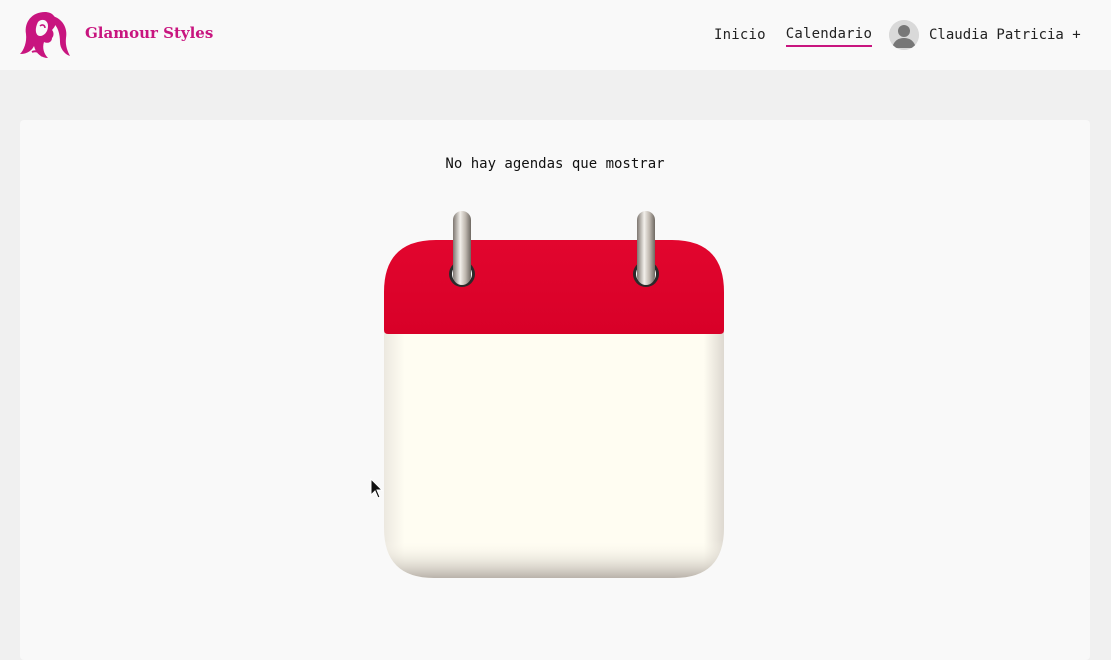  What do you see at coordinates (1005, 35) in the screenshot?
I see `user-name: Claudia Patricia +` at bounding box center [1005, 35].